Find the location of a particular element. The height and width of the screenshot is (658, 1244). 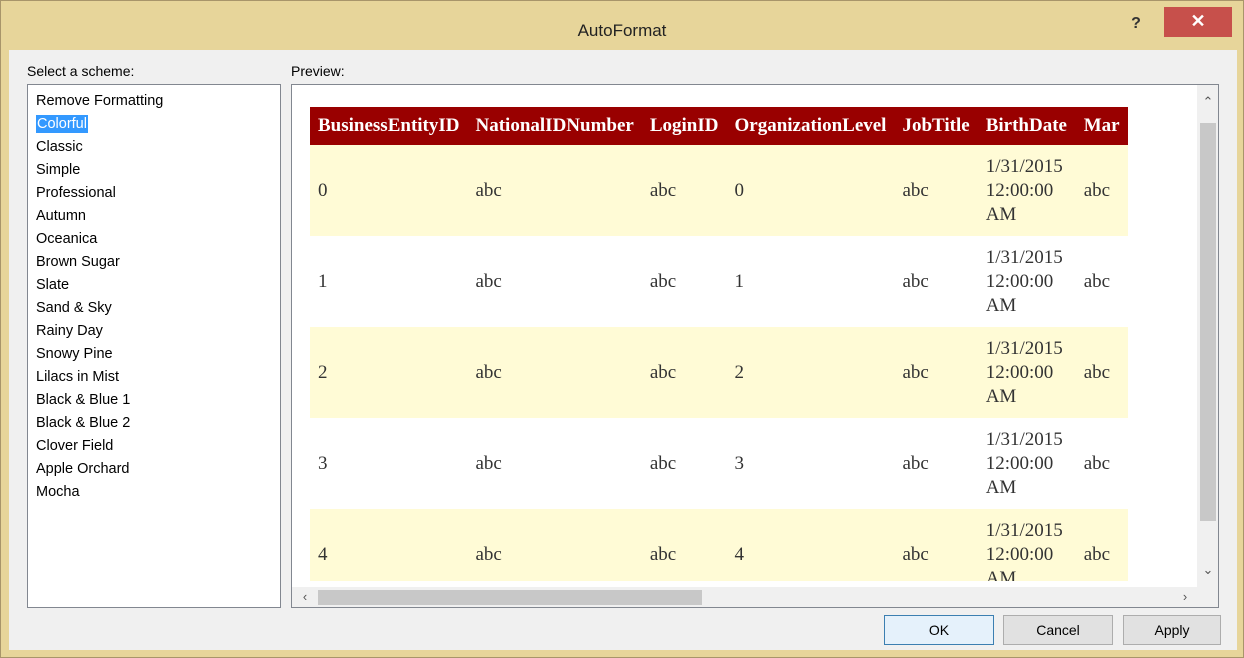

preview-column-header: Mar is located at coordinates (1101, 126).